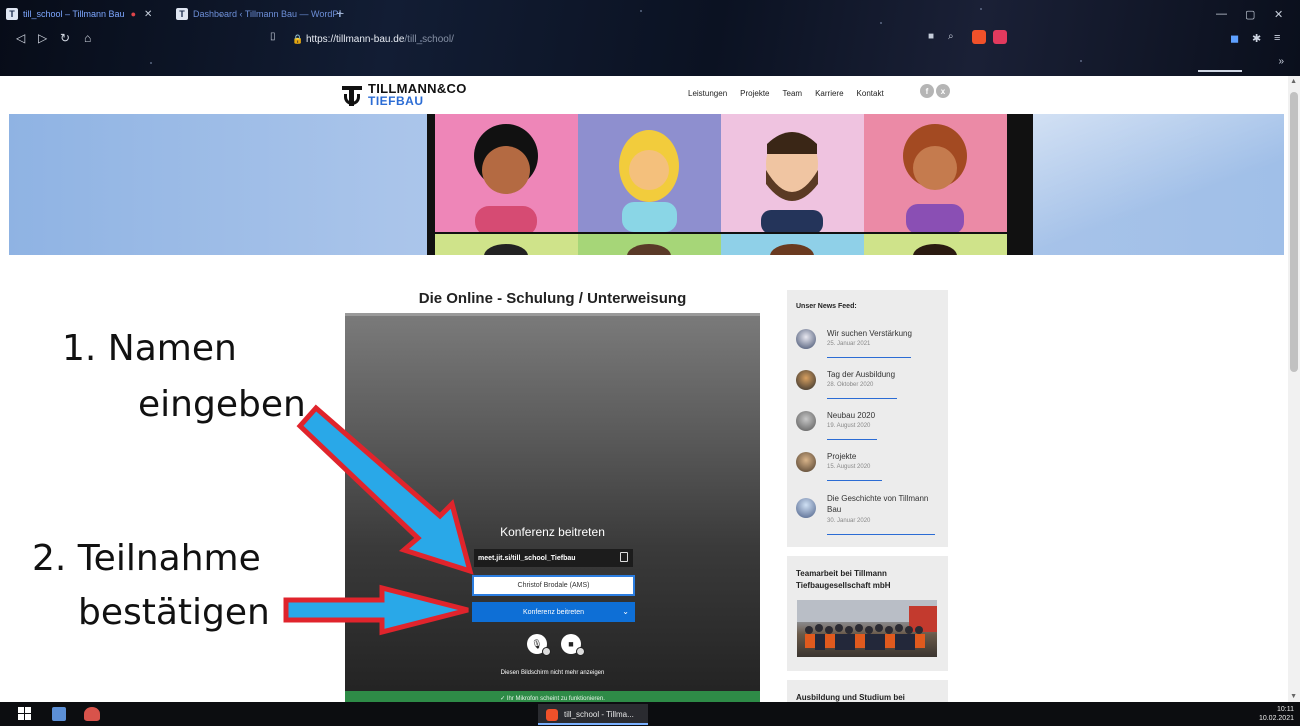 This screenshot has width=1300, height=726. Describe the element at coordinates (1294, 232) in the screenshot. I see `scrollbar-thumb` at that location.